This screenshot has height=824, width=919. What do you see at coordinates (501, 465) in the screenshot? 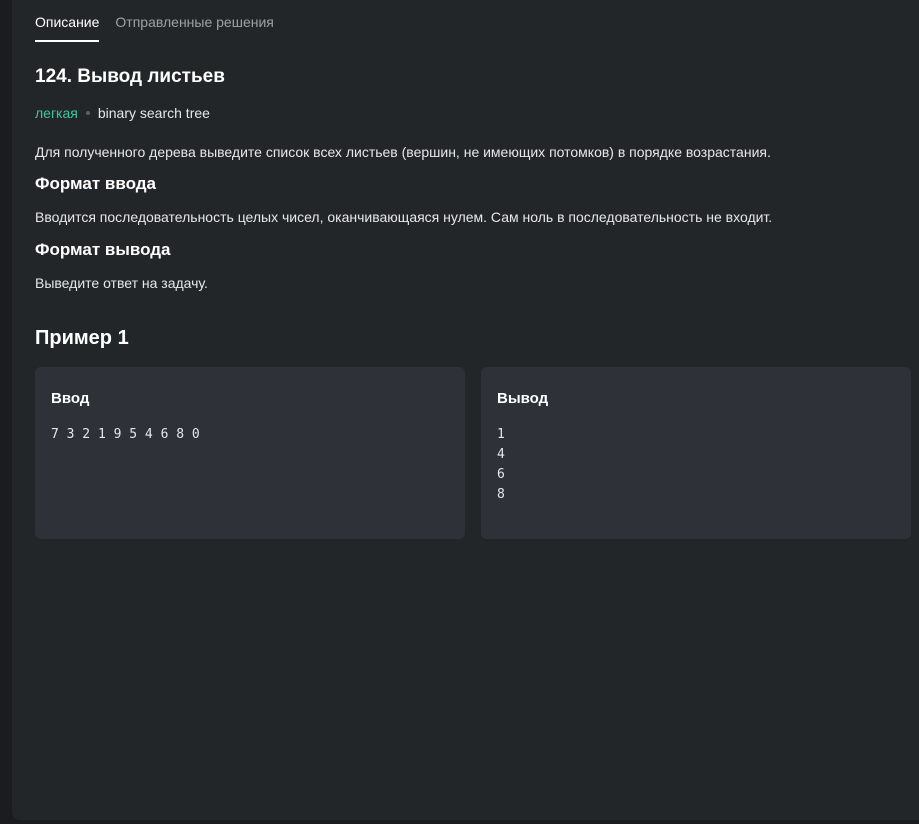
I see `example-output-value: 1 4 6 8` at bounding box center [501, 465].